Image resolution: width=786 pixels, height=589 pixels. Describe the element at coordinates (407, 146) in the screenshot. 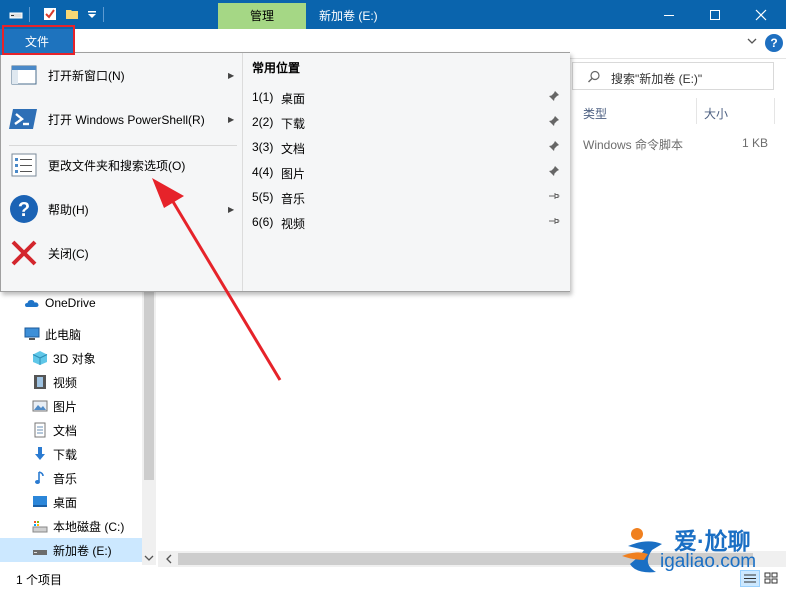

I see `frequent-place-item: 3(3) 文档` at that location.